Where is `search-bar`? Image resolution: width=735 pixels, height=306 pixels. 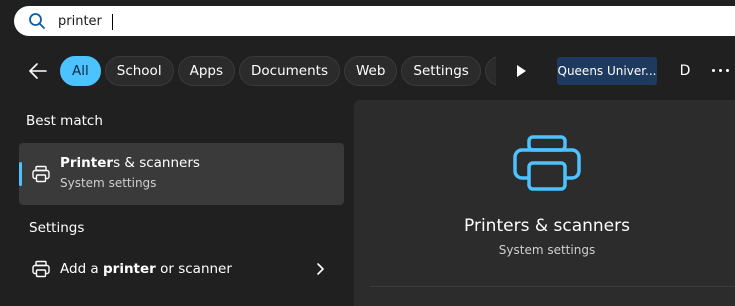
search-bar is located at coordinates (374, 21).